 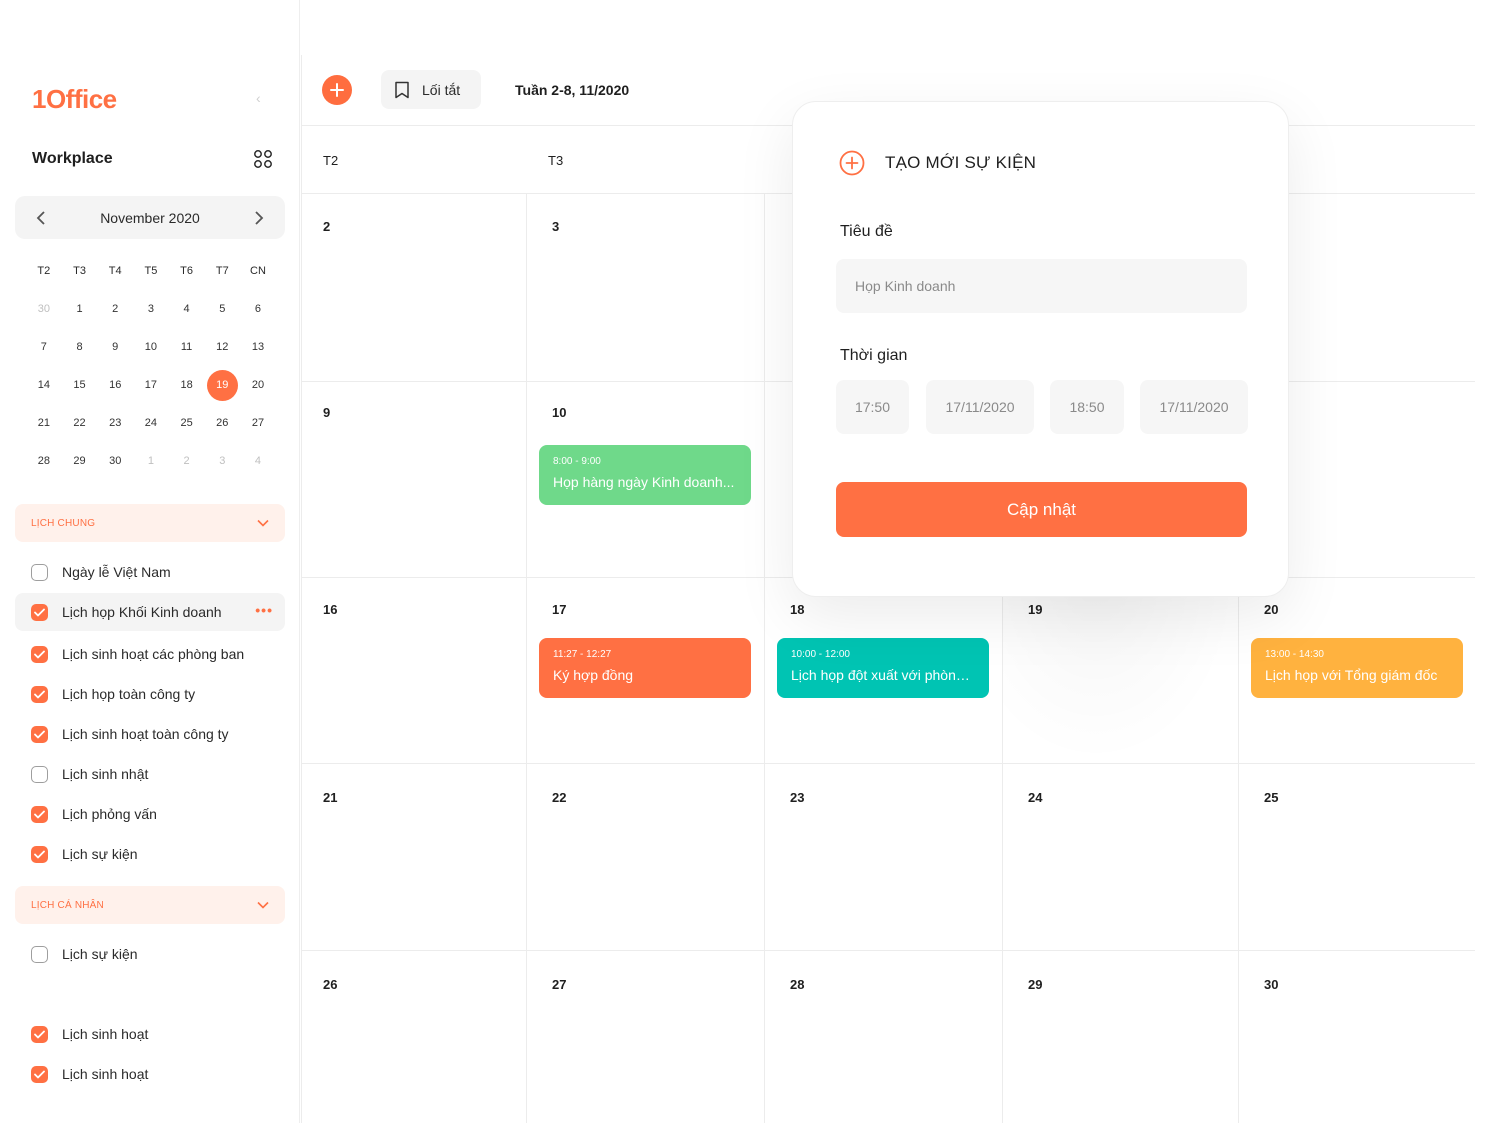 I want to click on shortcut-label: Lối tắt, so click(x=441, y=89).